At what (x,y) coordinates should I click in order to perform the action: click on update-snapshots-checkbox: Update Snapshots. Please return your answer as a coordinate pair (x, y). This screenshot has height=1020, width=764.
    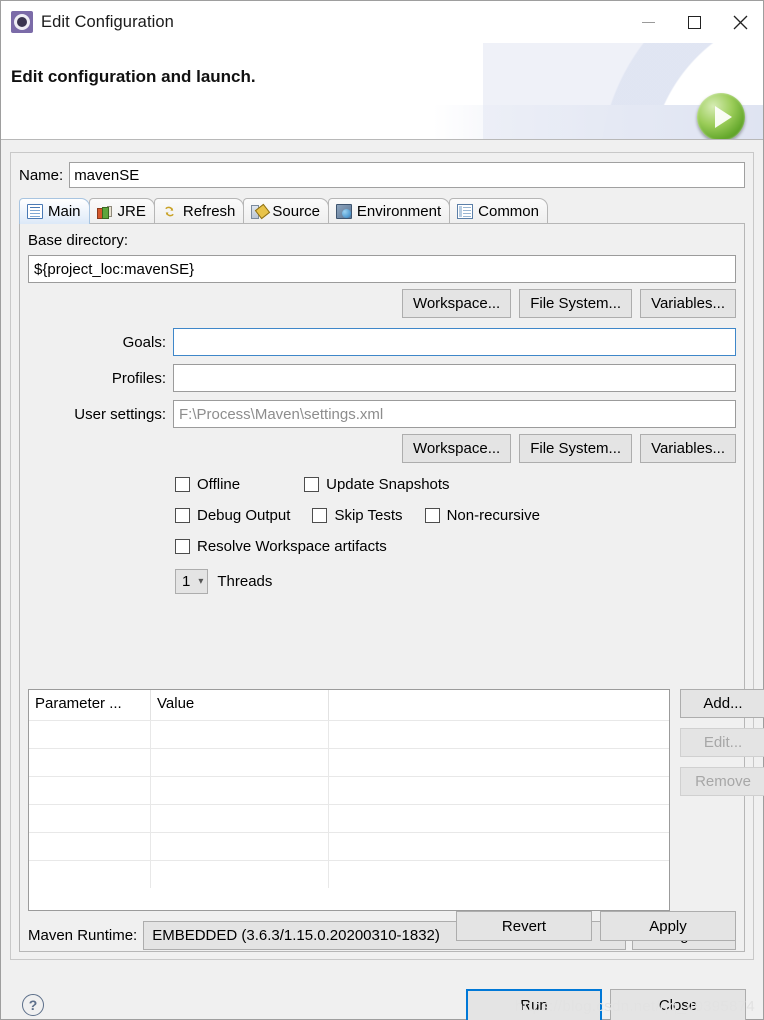
    Looking at the image, I should click on (377, 484).